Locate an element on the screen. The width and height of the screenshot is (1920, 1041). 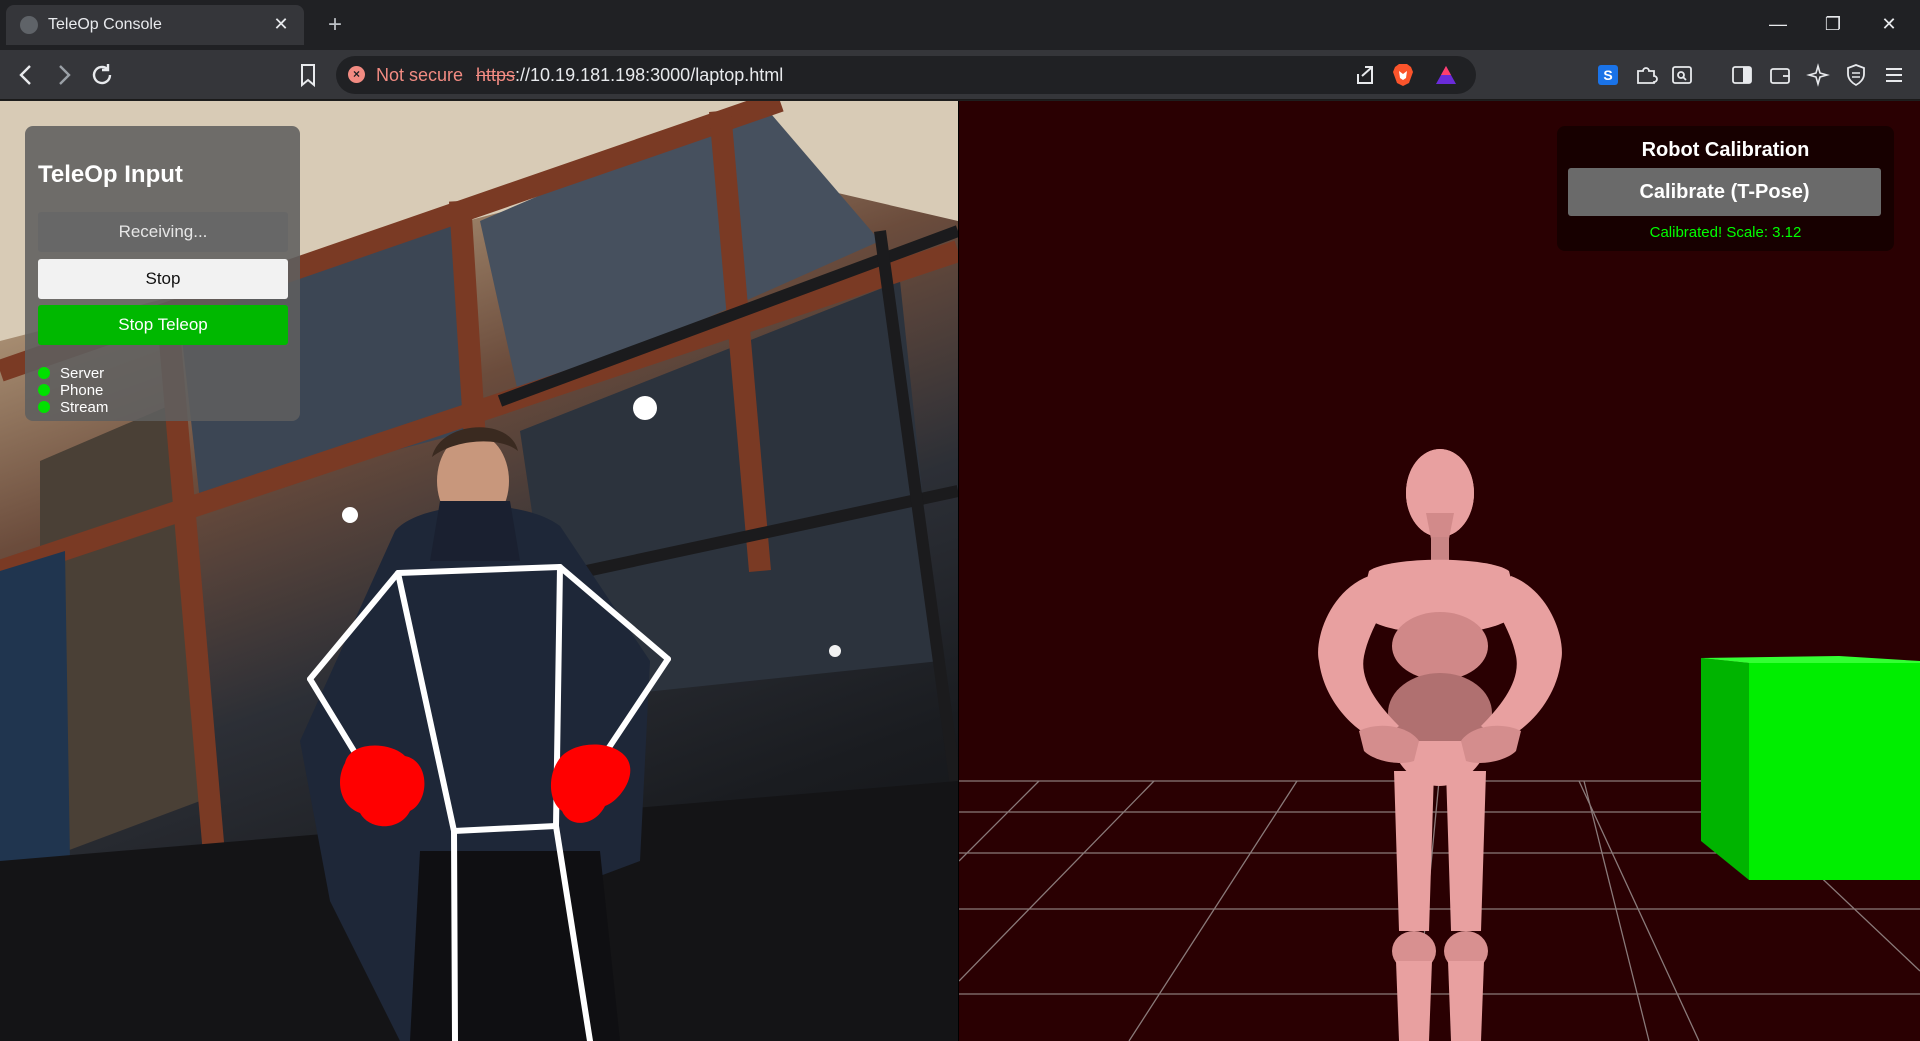
calibration-title: Robot Calibration is located at coordinates (1725, 150).